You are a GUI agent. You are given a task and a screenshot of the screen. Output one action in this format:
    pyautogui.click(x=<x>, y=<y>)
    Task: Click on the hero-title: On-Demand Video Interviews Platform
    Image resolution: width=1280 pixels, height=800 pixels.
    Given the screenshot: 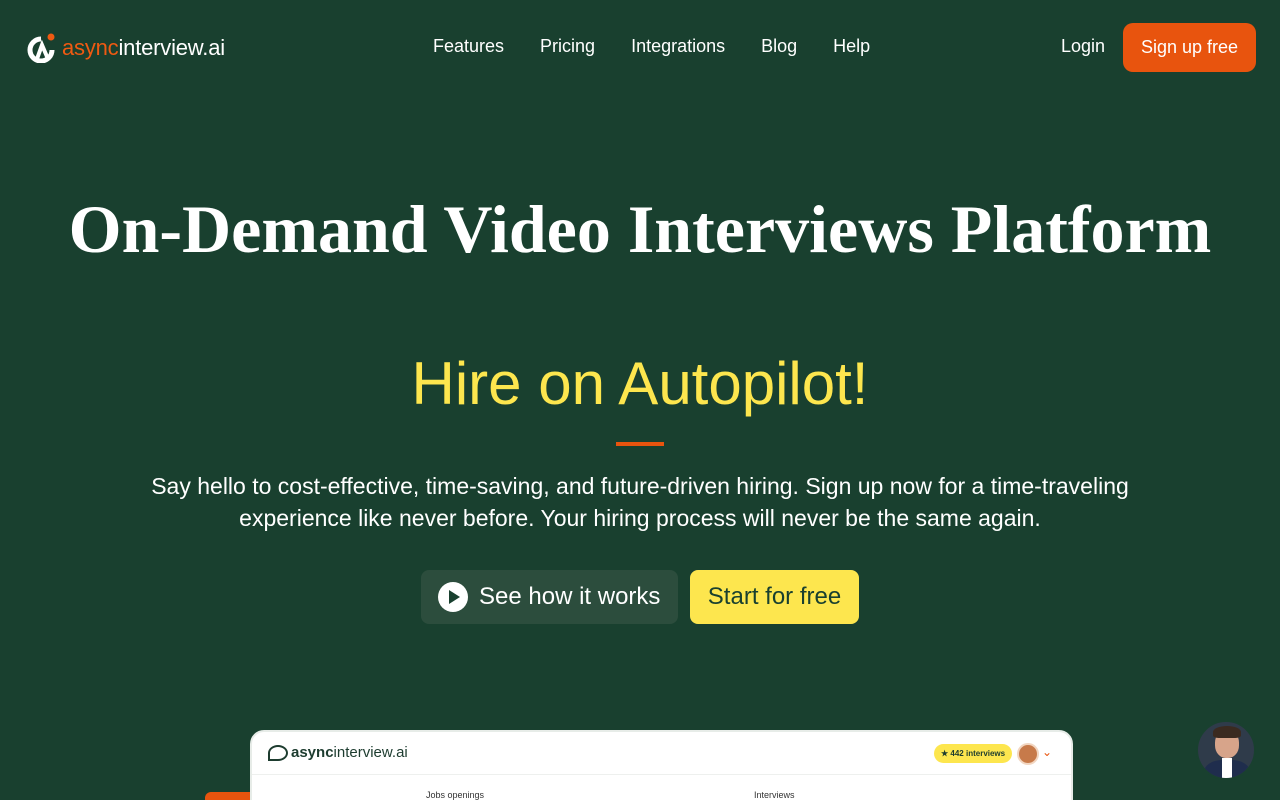 What is the action you would take?
    pyautogui.click(x=640, y=229)
    